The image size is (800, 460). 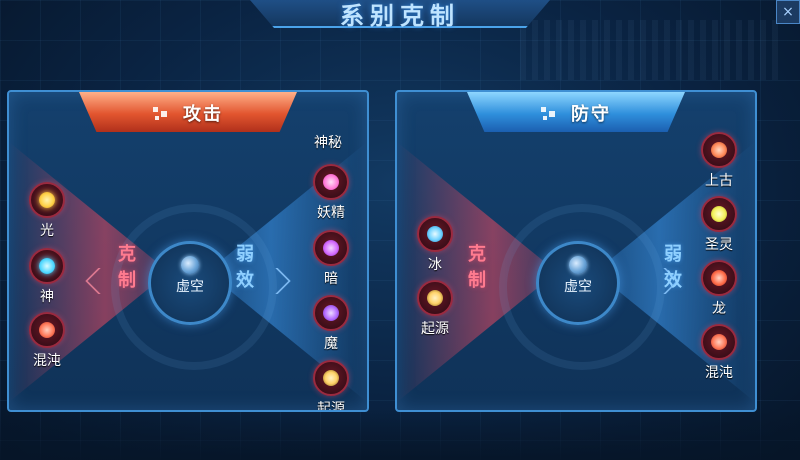 I want to click on attack-strong-divine: 神, so click(x=47, y=277).